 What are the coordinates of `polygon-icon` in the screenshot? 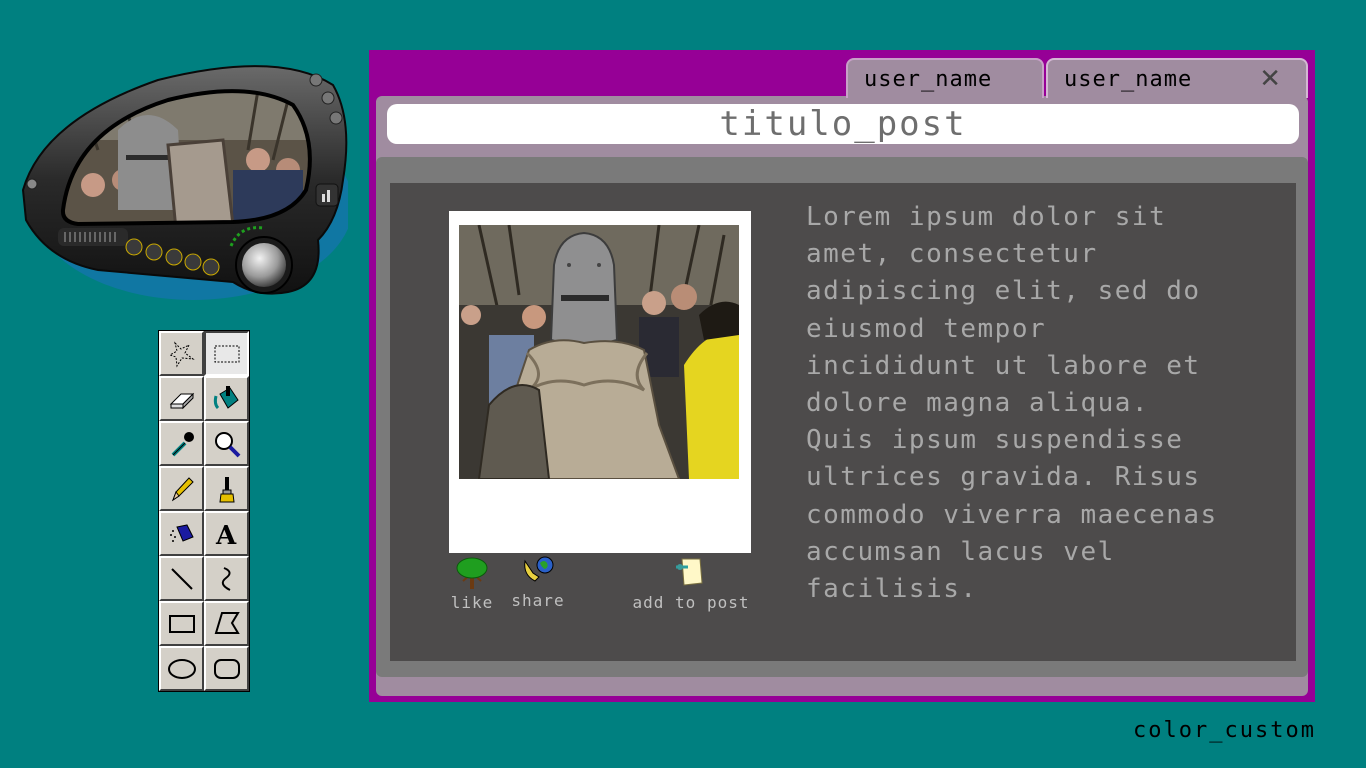 It's located at (227, 622).